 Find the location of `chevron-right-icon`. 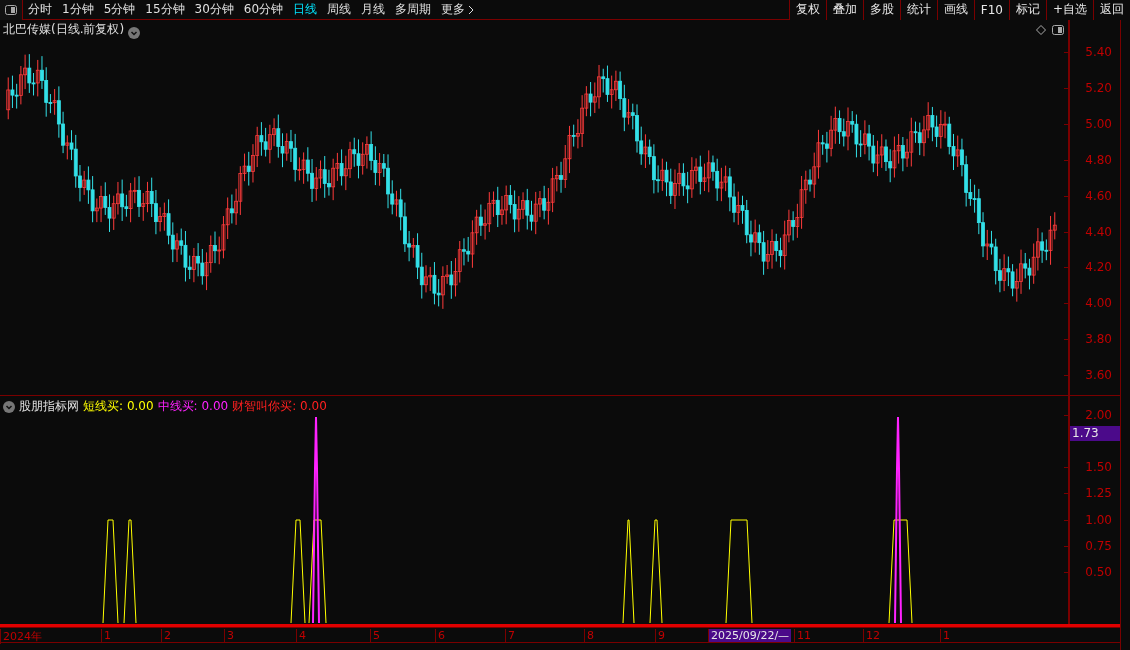

chevron-right-icon is located at coordinates (471, 9).